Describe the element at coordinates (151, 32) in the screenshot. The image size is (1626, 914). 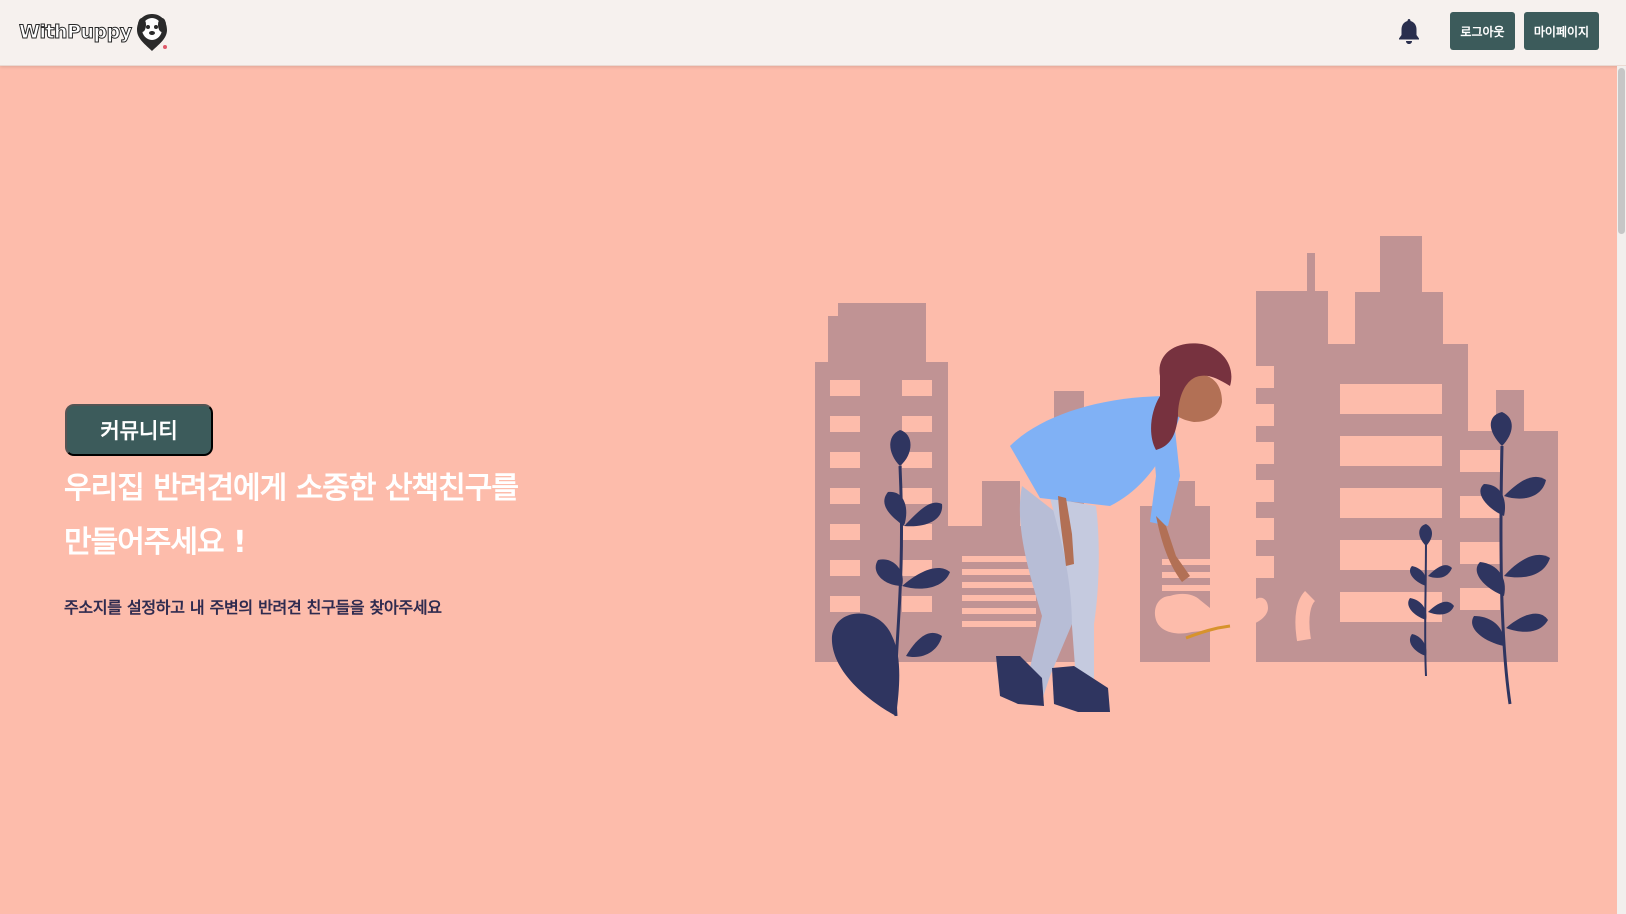
I see `dog-face-logo-icon` at that location.